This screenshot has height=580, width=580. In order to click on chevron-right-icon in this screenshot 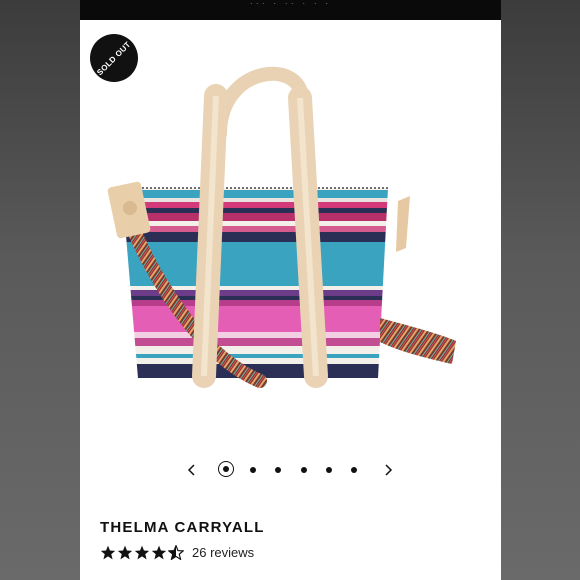, I will do `click(389, 470)`.